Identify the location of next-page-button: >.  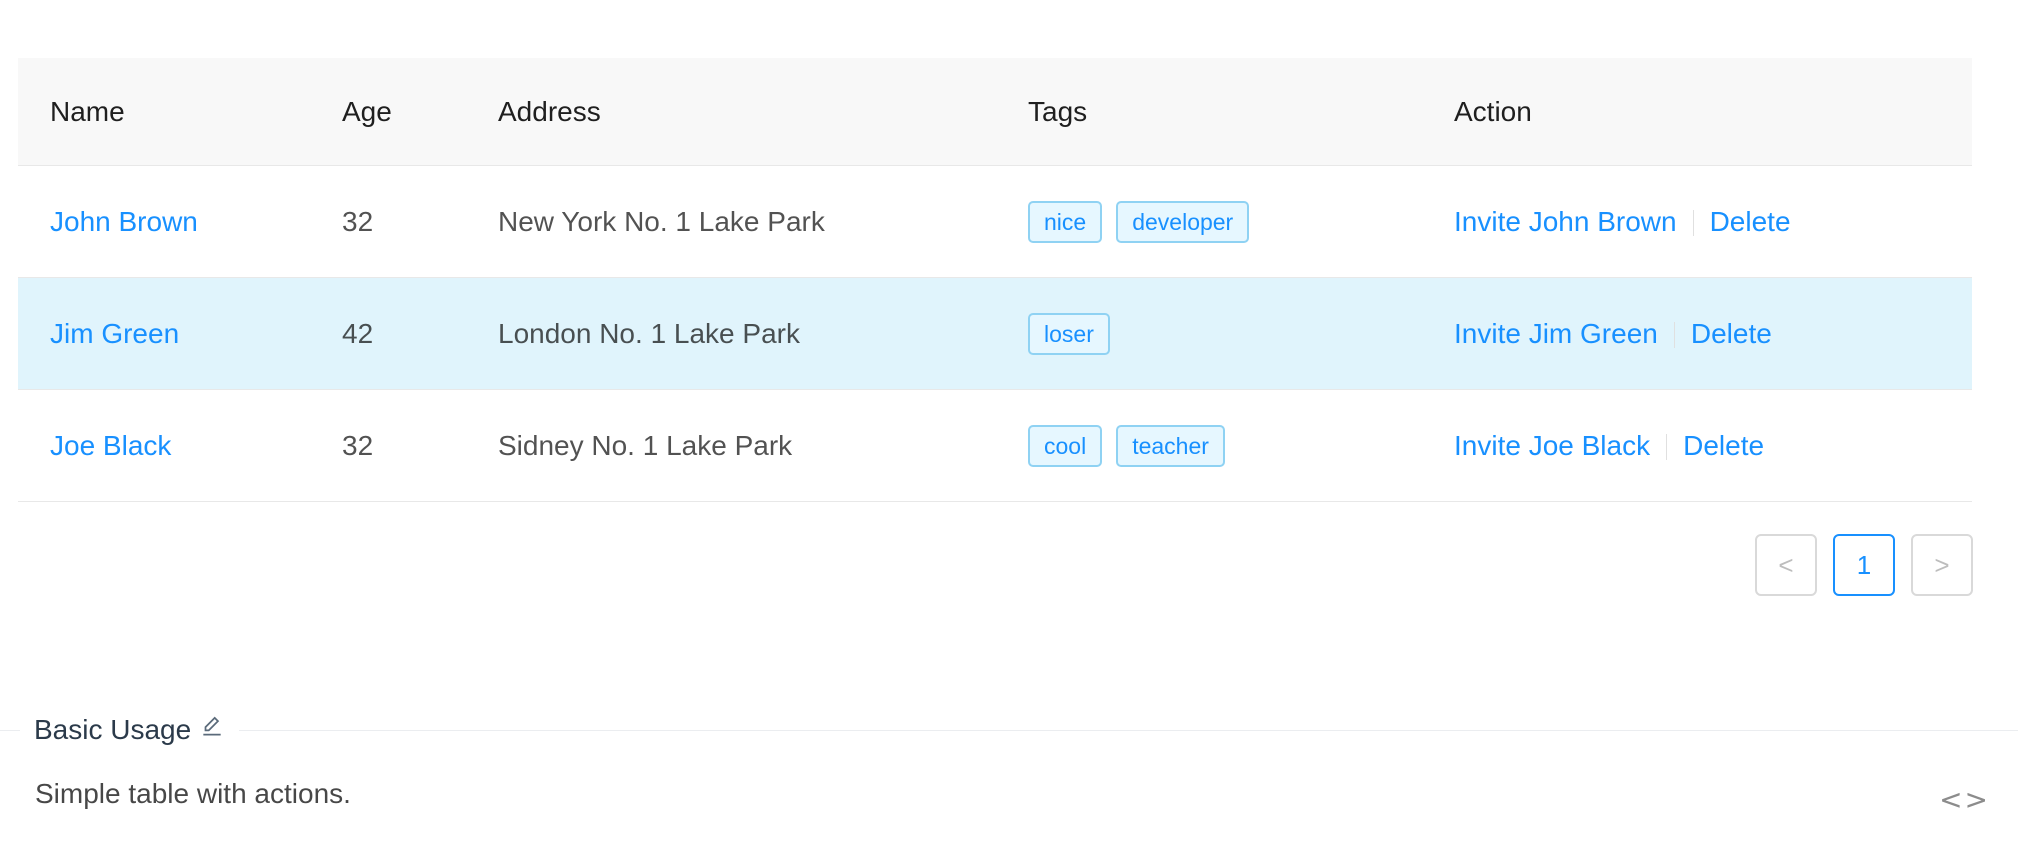
(1942, 565).